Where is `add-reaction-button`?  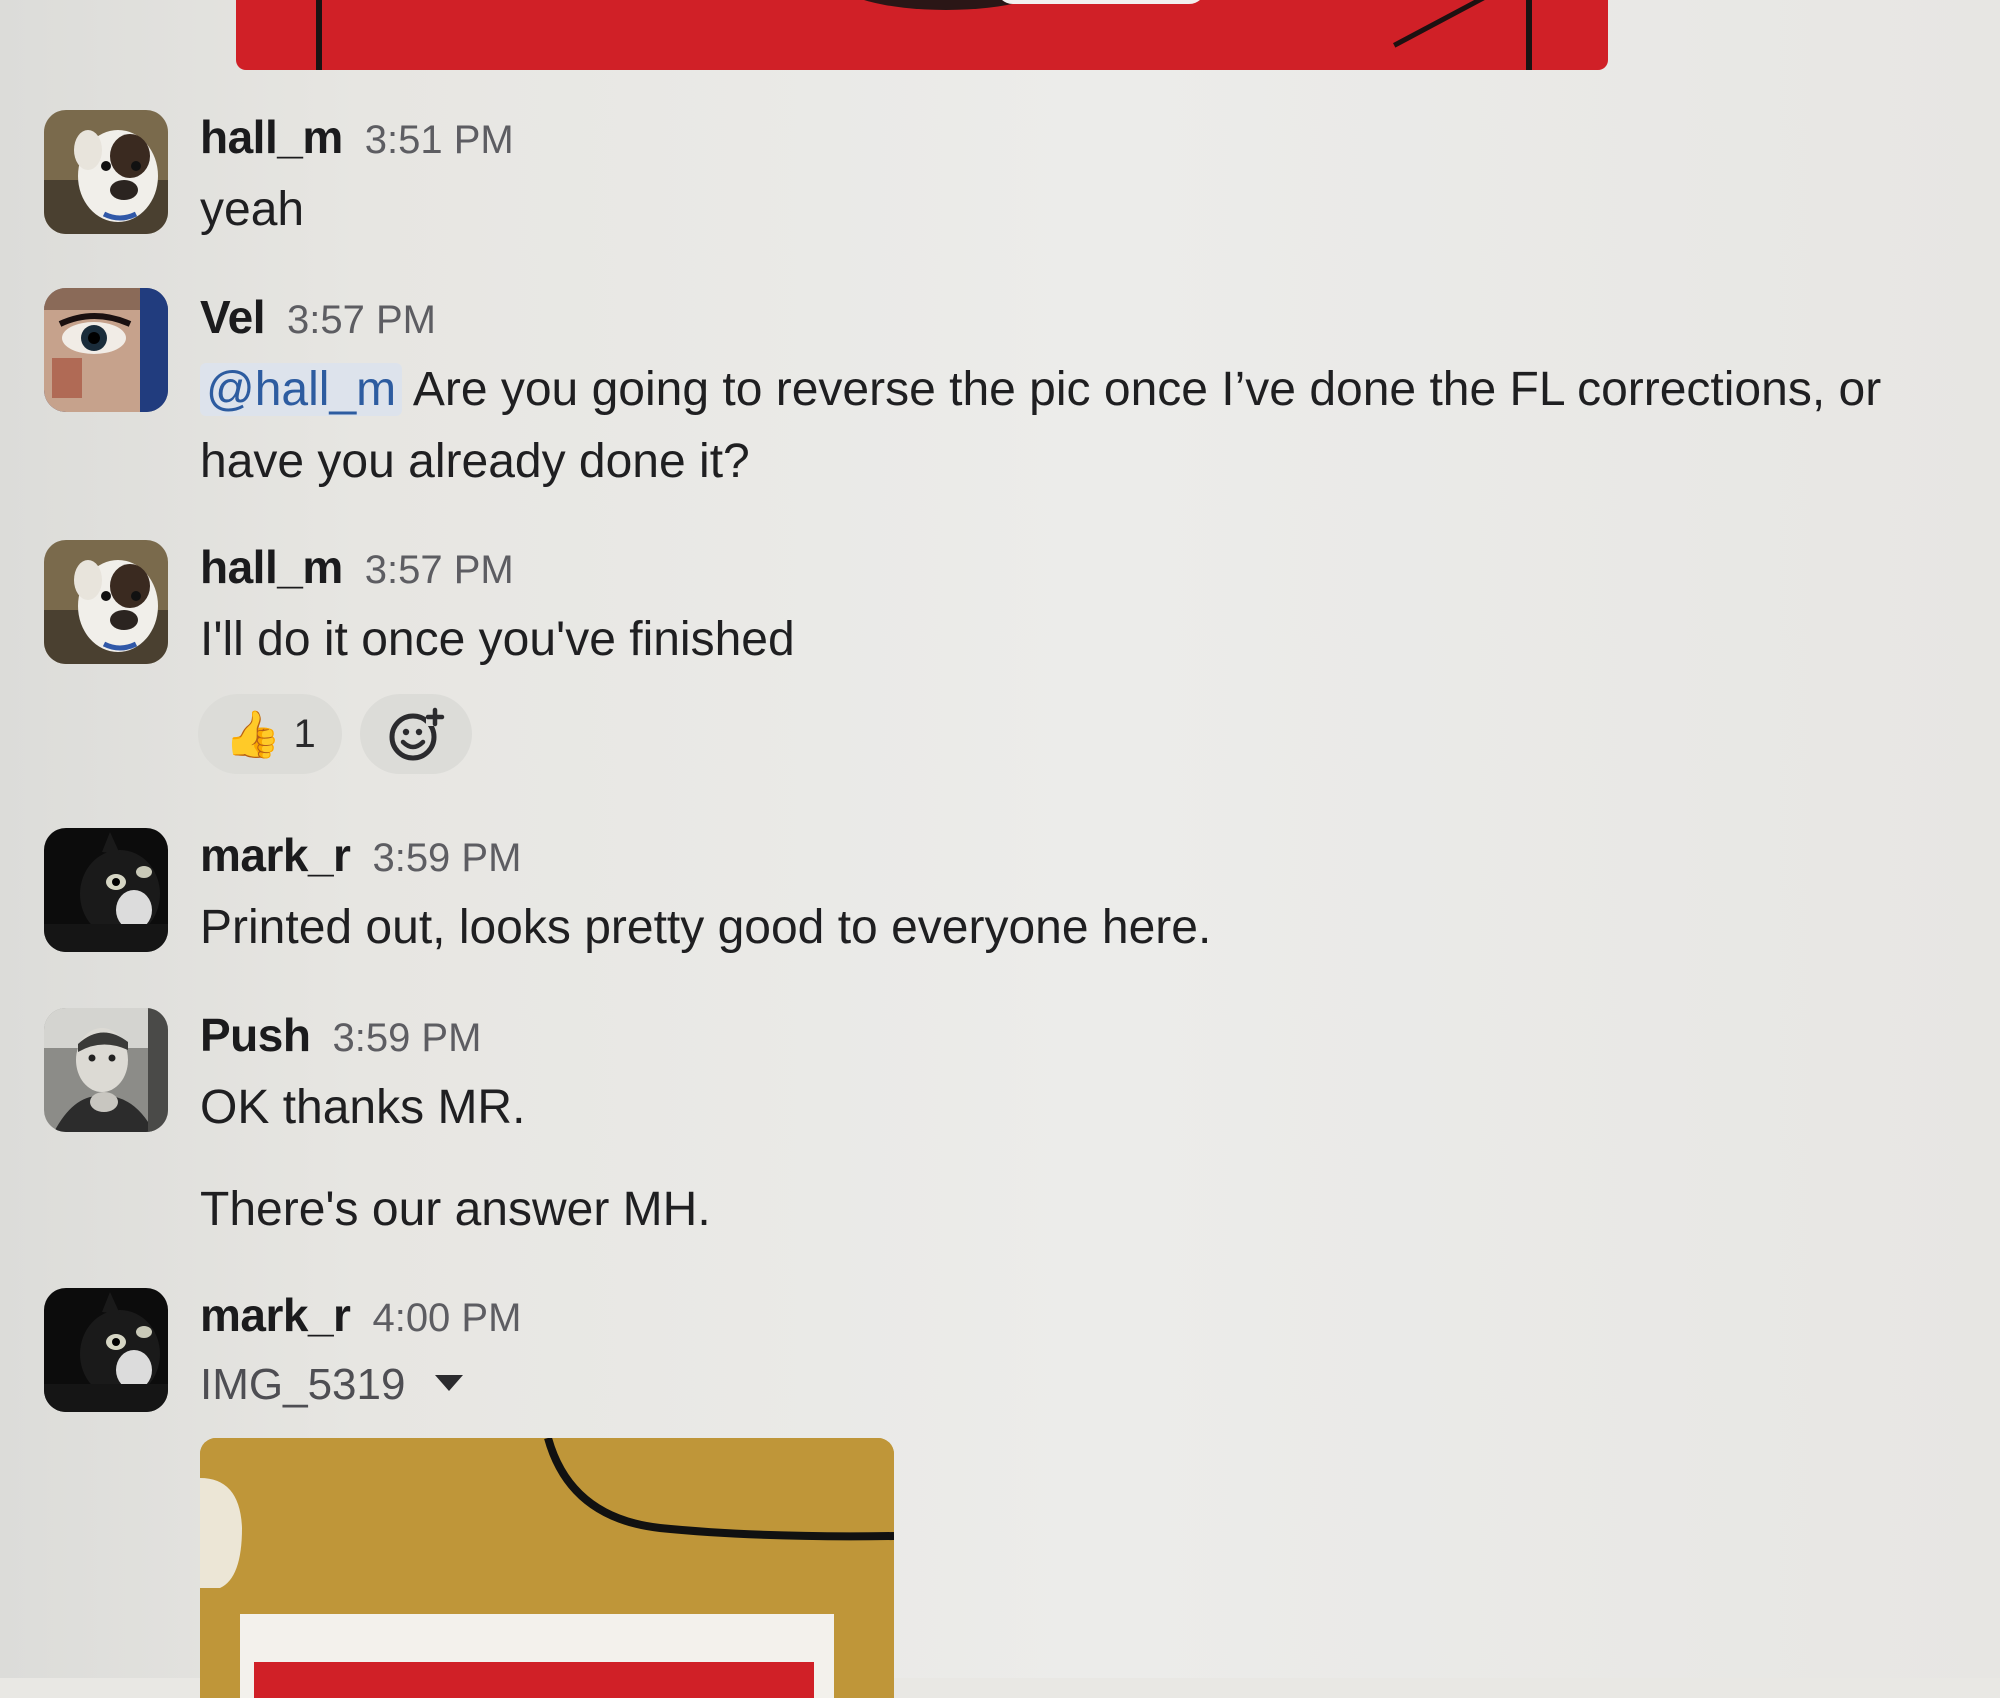
add-reaction-button is located at coordinates (416, 734).